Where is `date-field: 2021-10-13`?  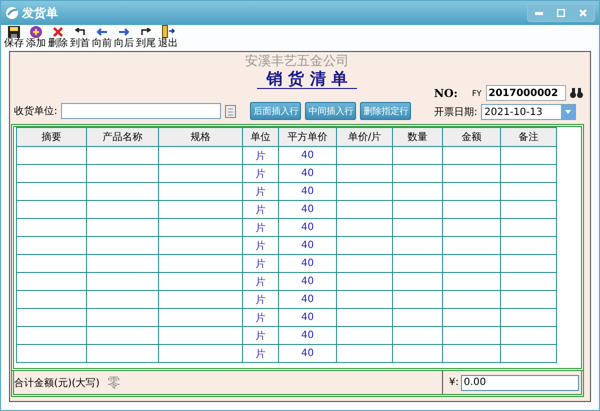
date-field: 2021-10-13 is located at coordinates (528, 112).